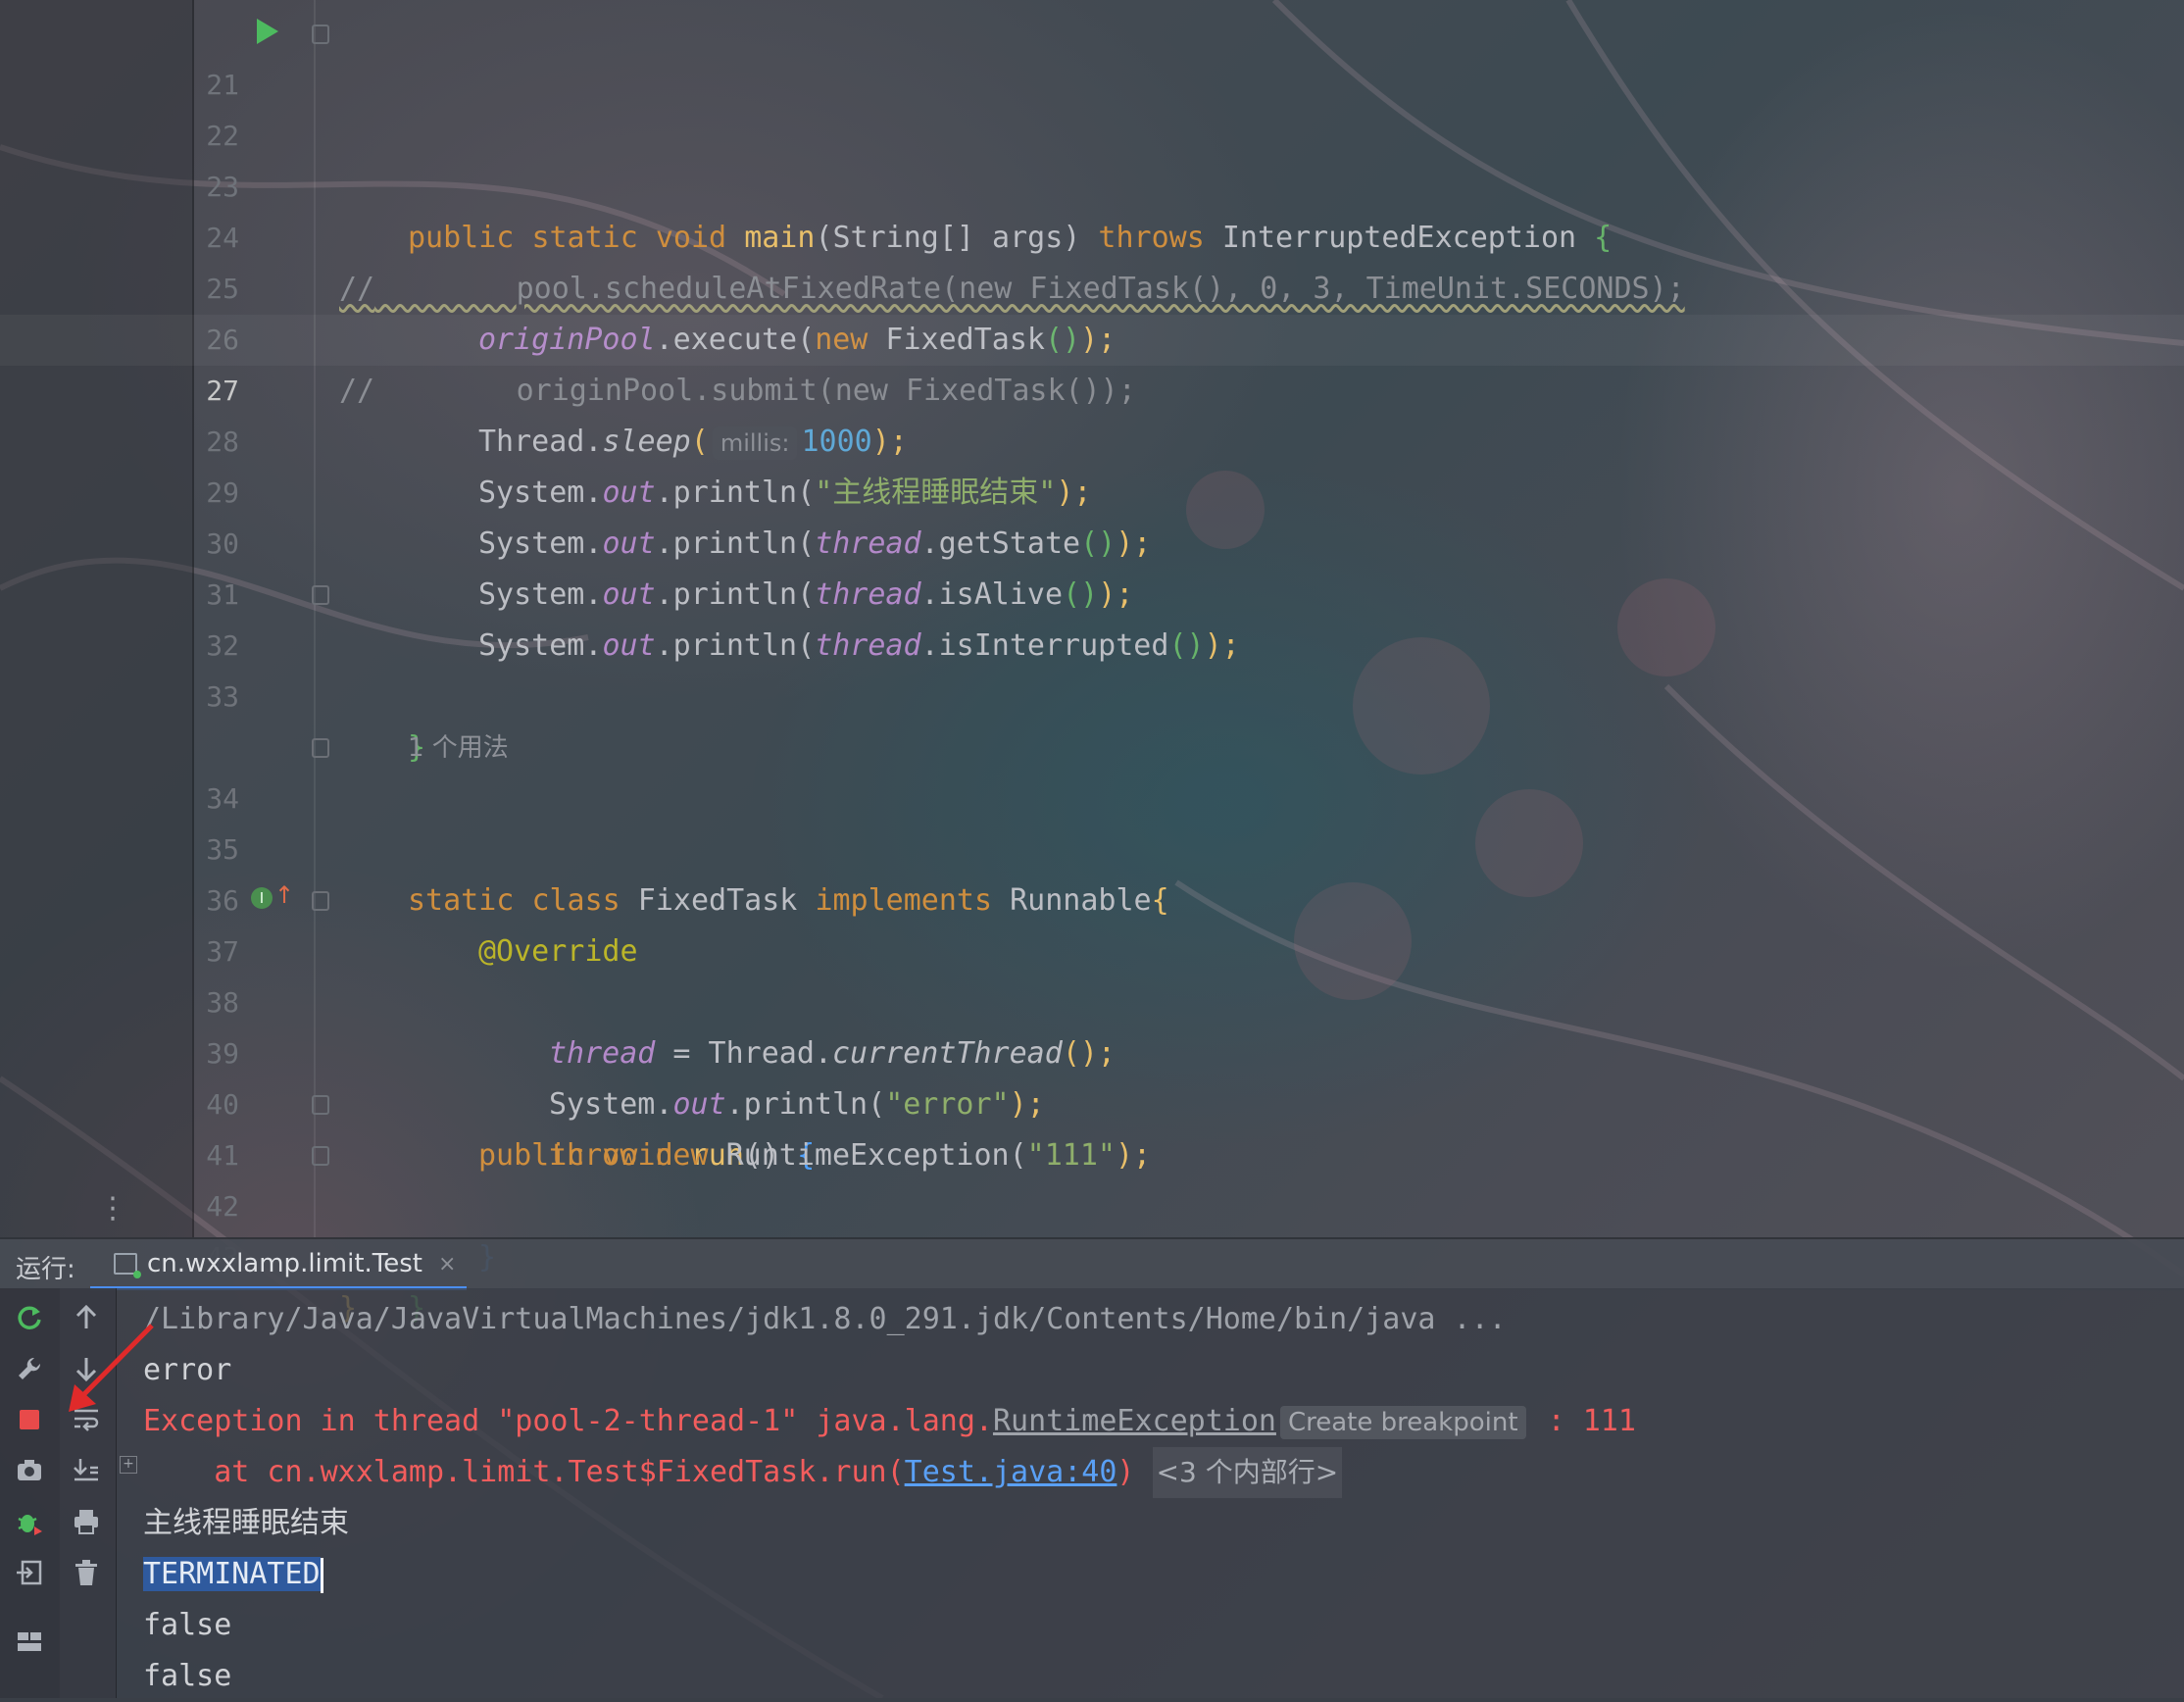 This screenshot has width=2184, height=1702. What do you see at coordinates (1126, 1472) in the screenshot?
I see `console-error-text: )` at bounding box center [1126, 1472].